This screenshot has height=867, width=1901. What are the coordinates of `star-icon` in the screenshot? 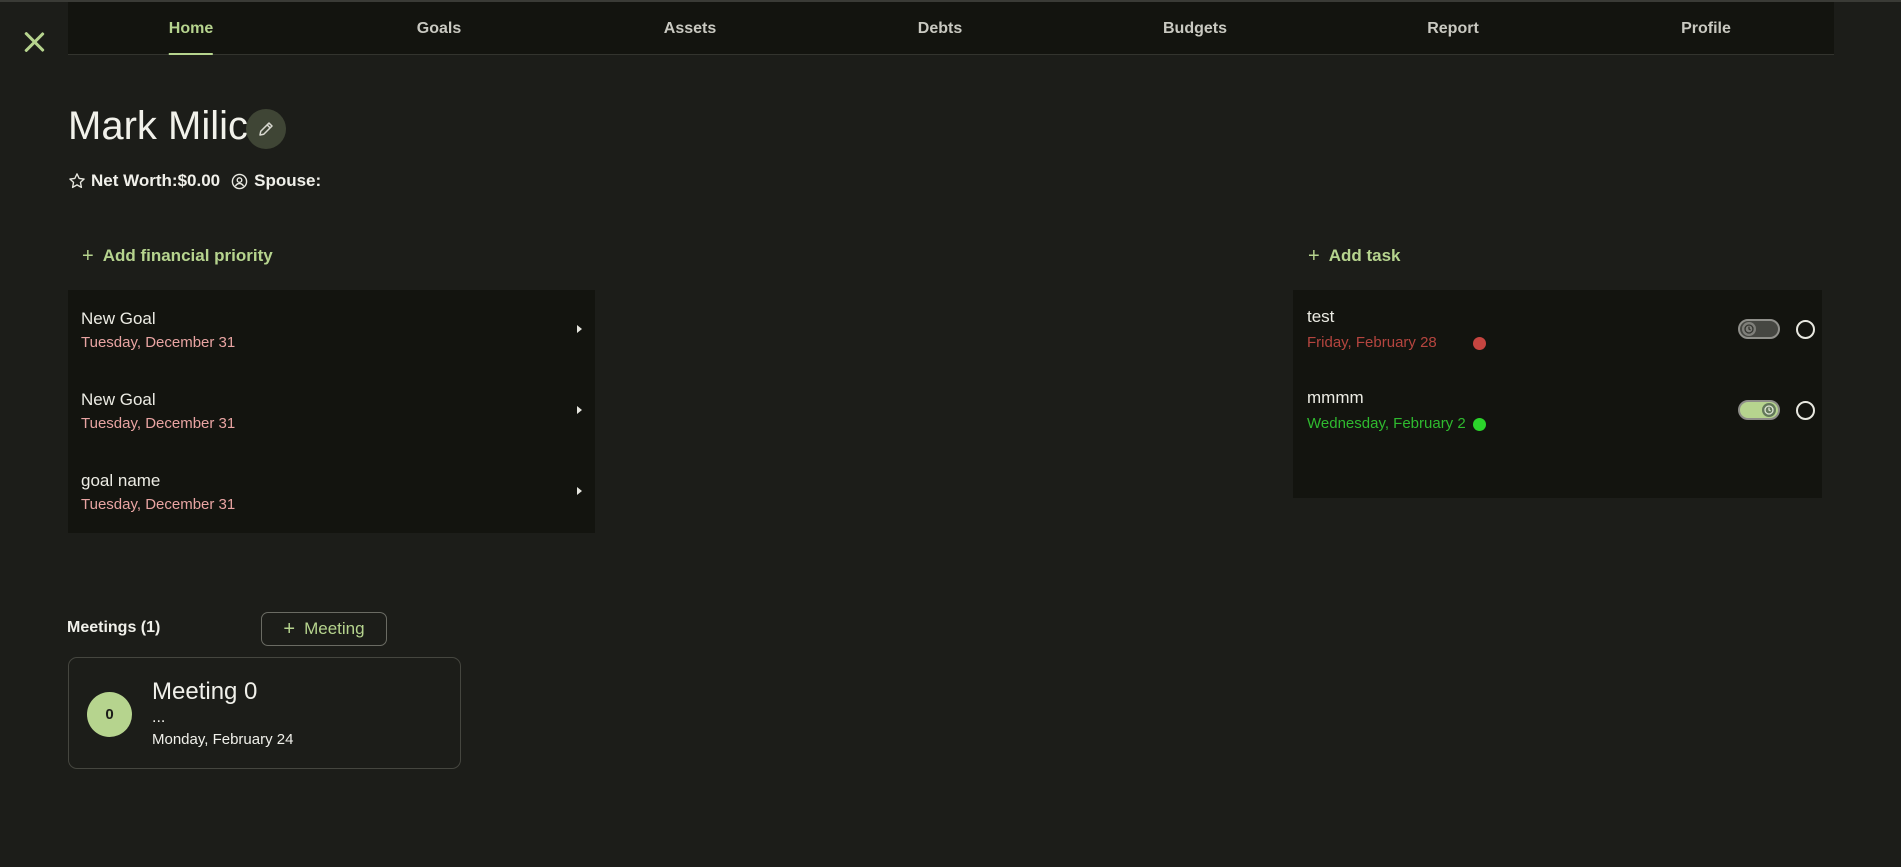 It's located at (77, 181).